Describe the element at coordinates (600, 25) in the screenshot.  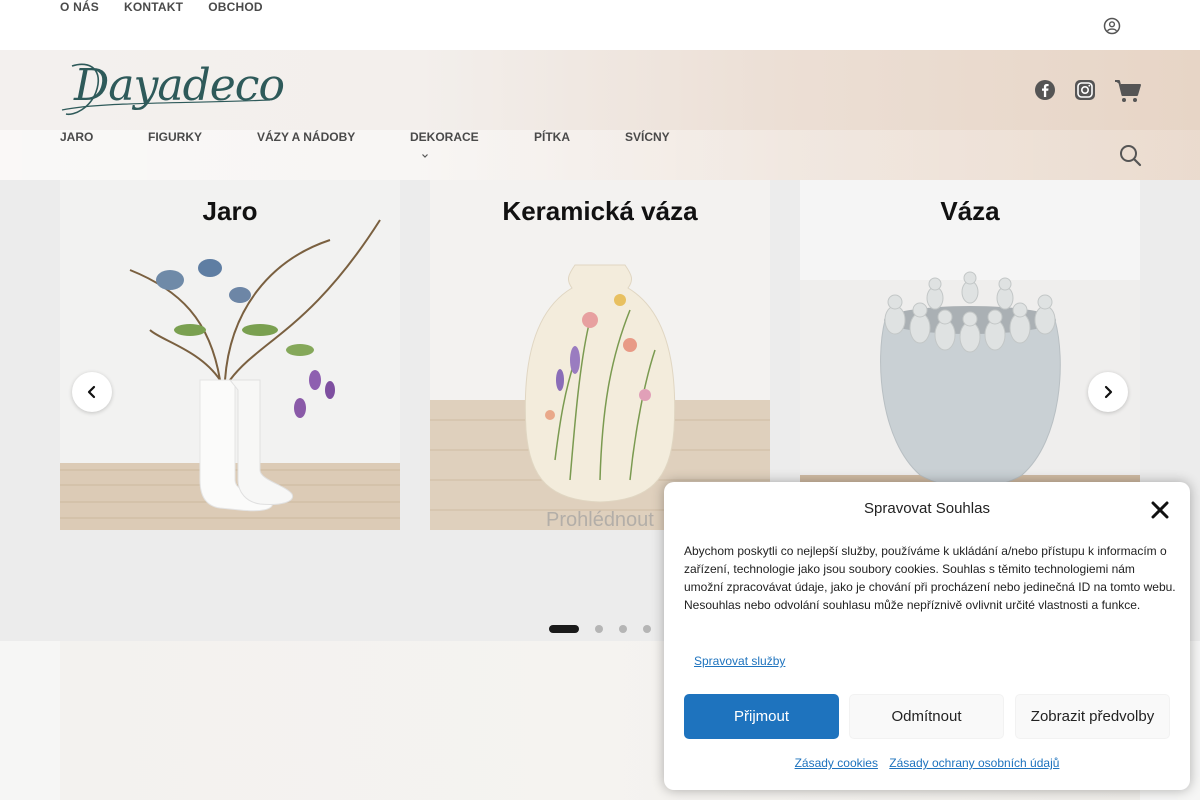
I see `top-bar: O NÁS KONTAKT OBCHOD` at that location.